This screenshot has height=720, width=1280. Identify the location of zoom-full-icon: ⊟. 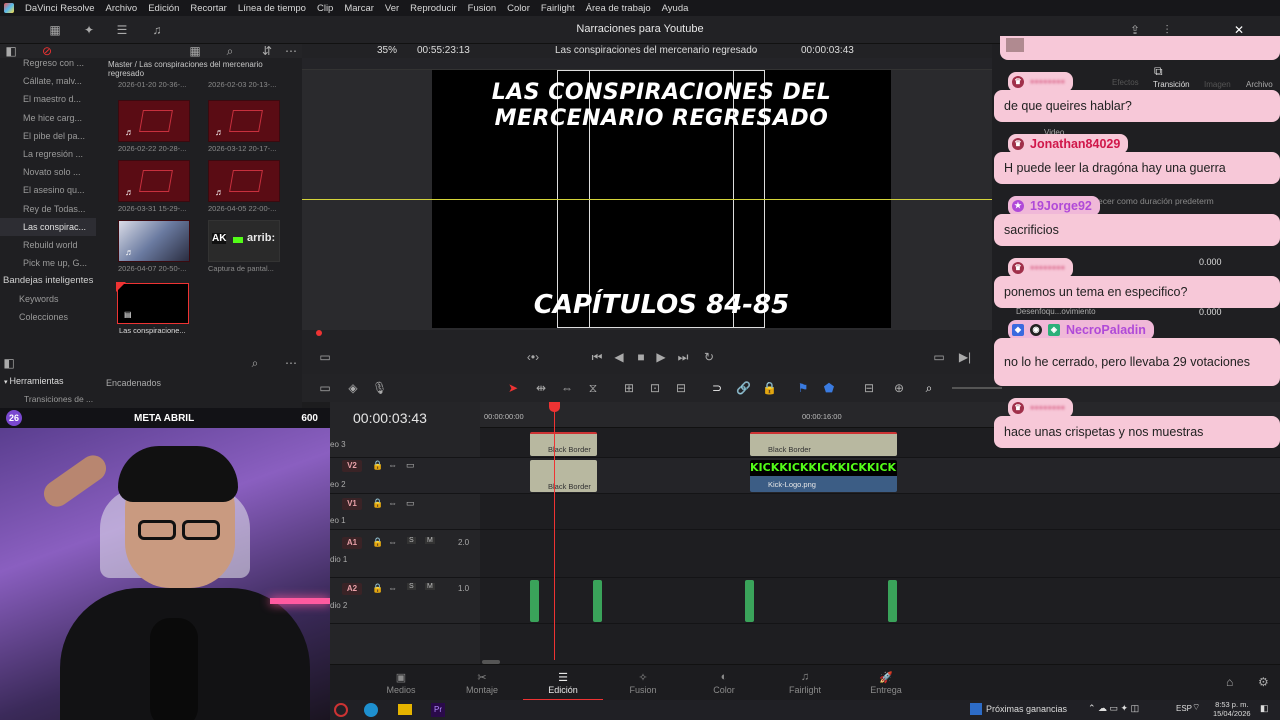
(869, 388).